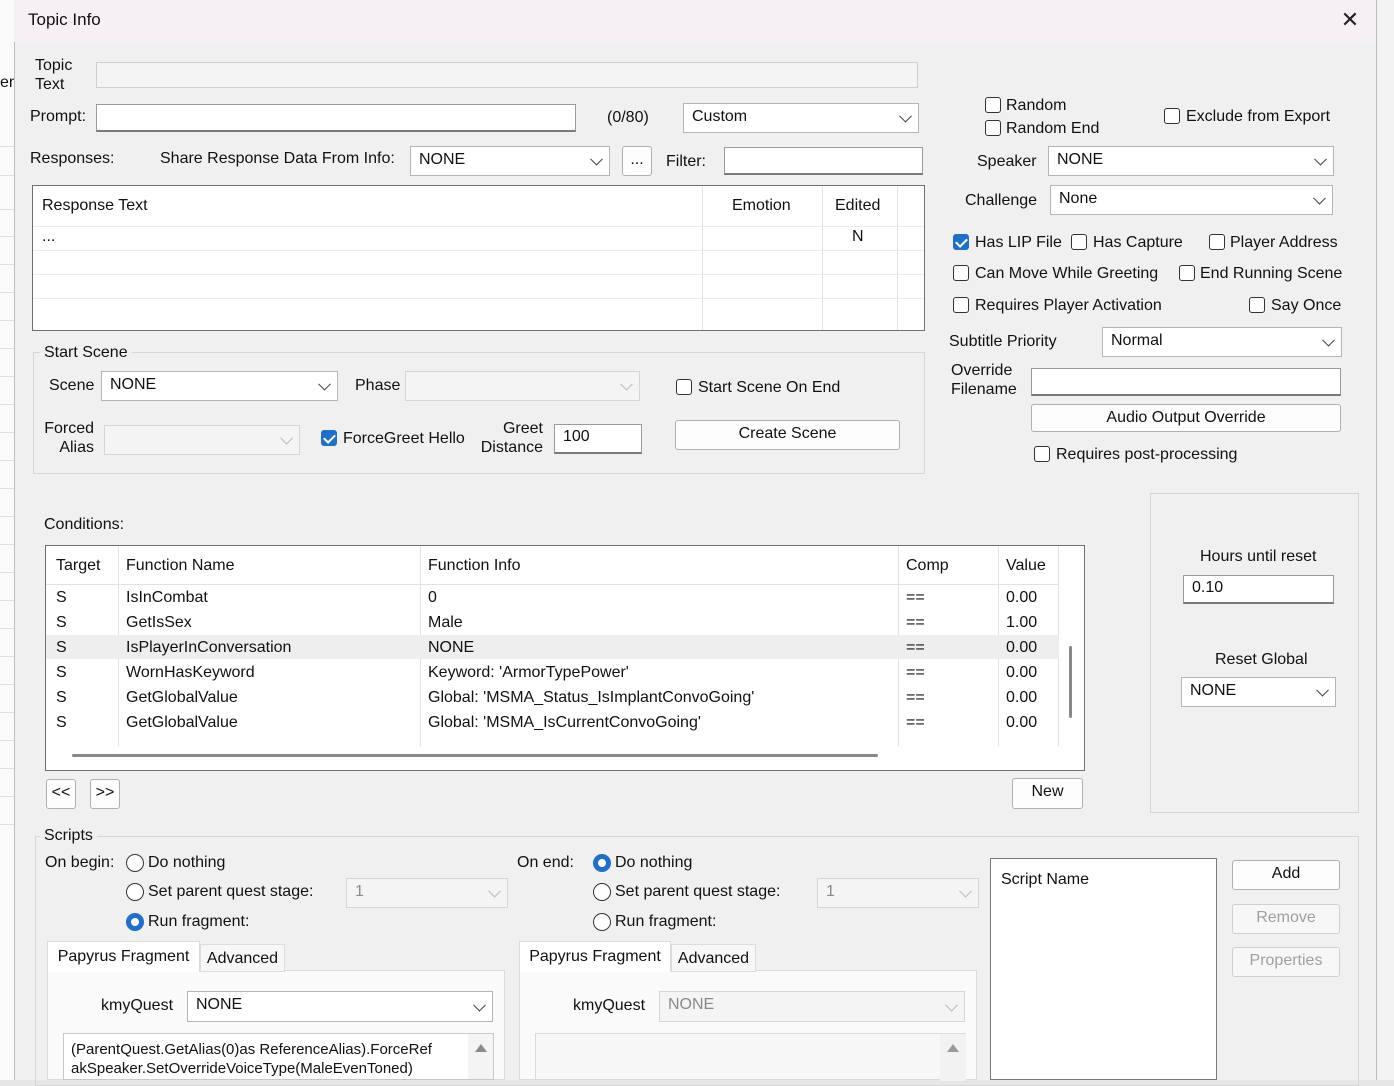 This screenshot has width=1394, height=1086. Describe the element at coordinates (123, 956) in the screenshot. I see `tab-on-begin-papyrus-fragment: Papyrus Fragment` at that location.